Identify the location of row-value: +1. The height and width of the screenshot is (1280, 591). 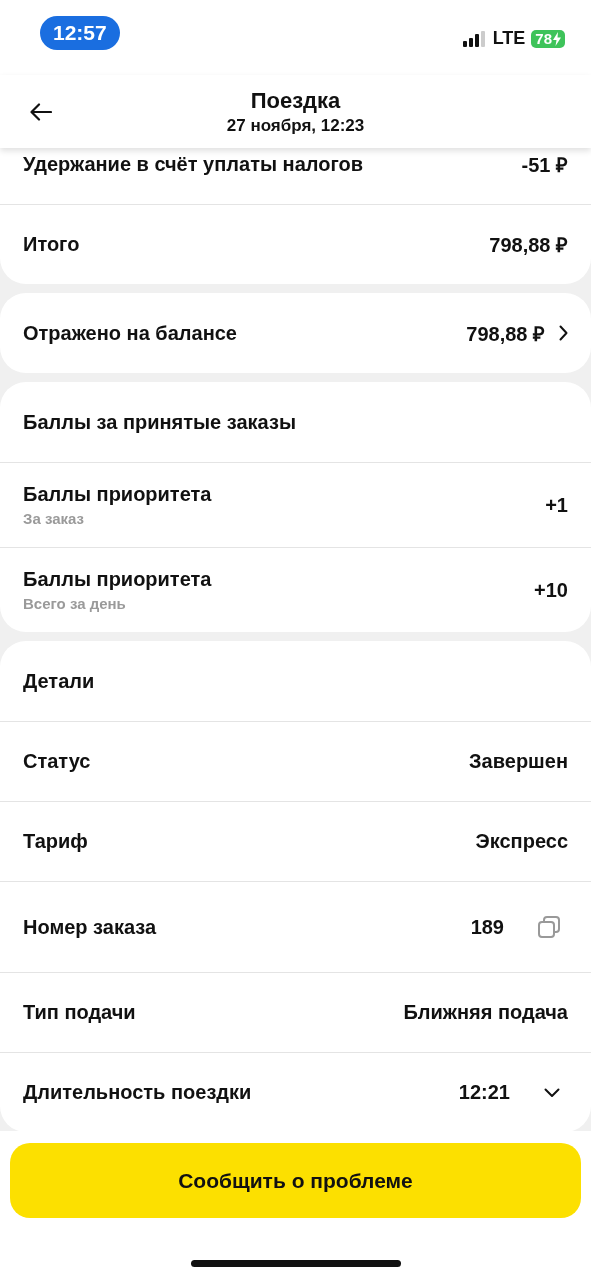
(556, 505).